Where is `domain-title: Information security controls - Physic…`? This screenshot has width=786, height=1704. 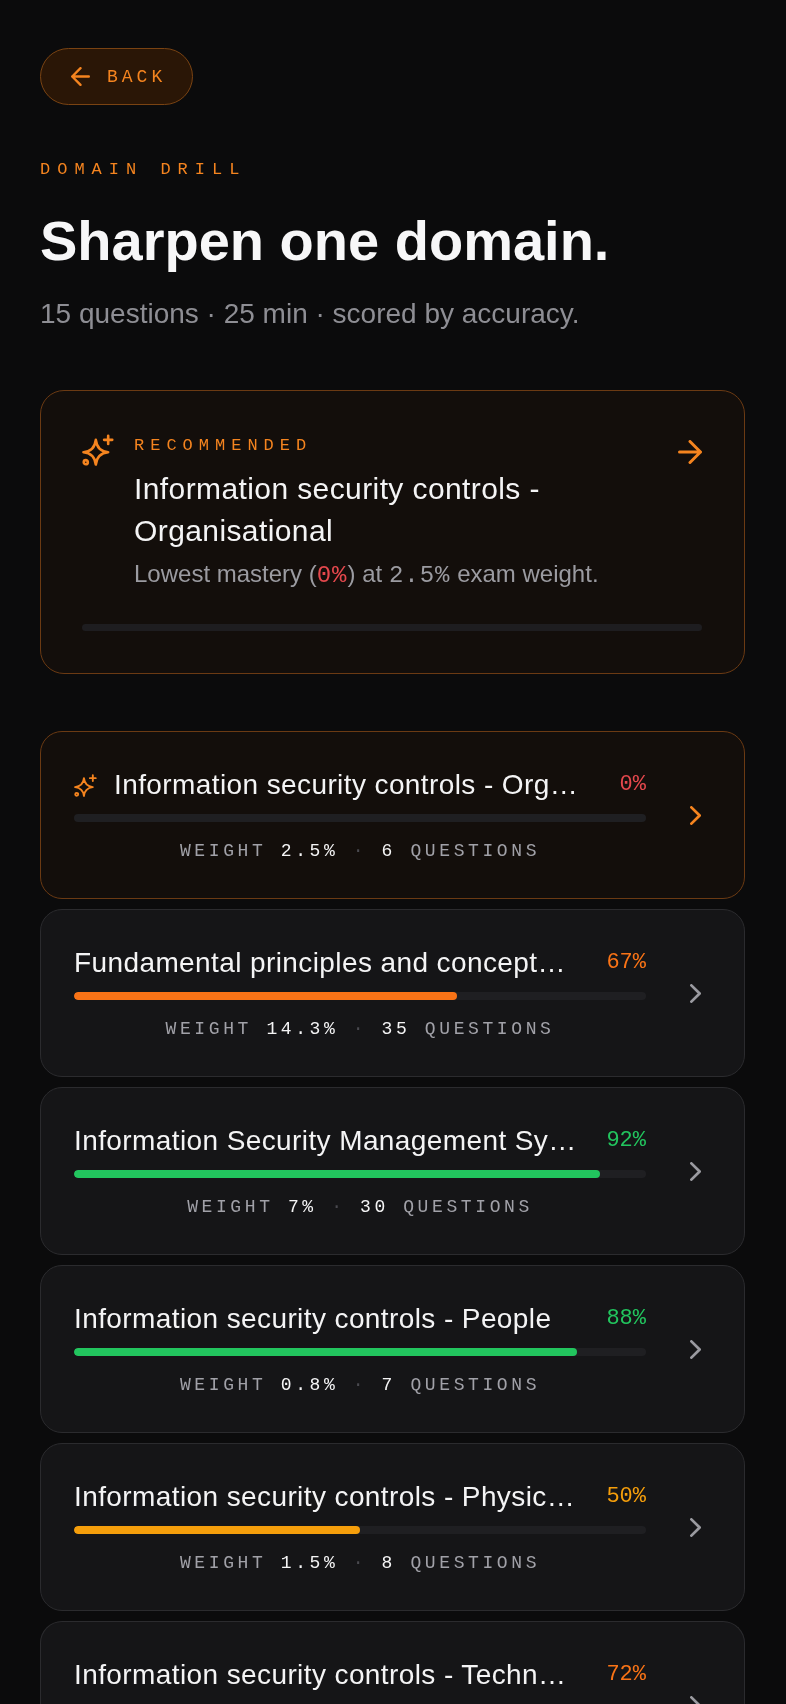
domain-title: Information security controls - Physic… is located at coordinates (325, 1497).